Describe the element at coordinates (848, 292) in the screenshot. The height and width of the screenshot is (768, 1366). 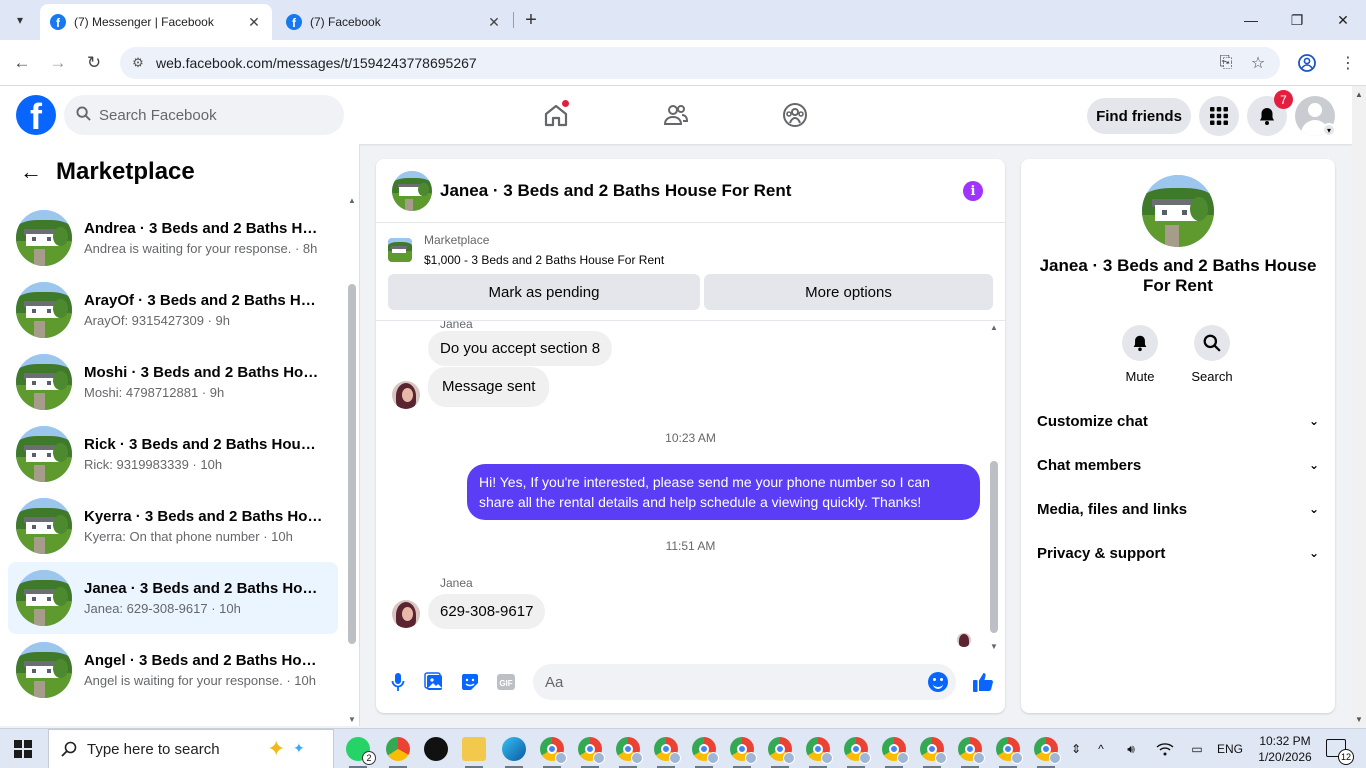
I see `more-options-button: More options` at that location.